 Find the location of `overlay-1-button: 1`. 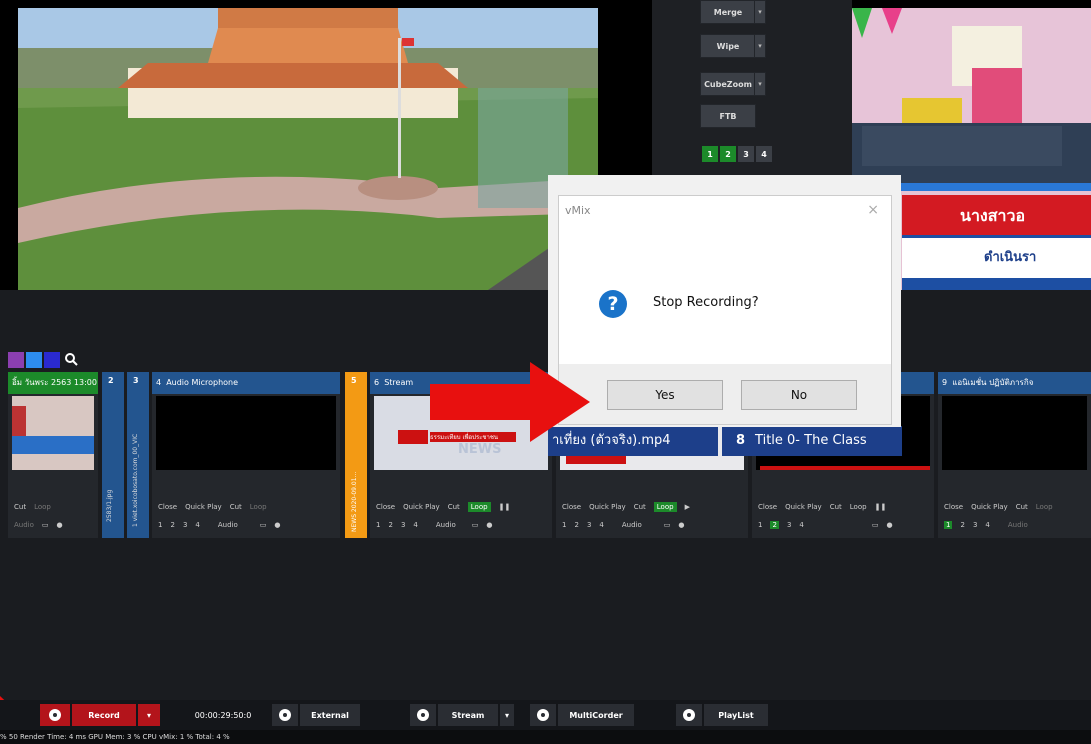

overlay-1-button: 1 is located at coordinates (710, 154).